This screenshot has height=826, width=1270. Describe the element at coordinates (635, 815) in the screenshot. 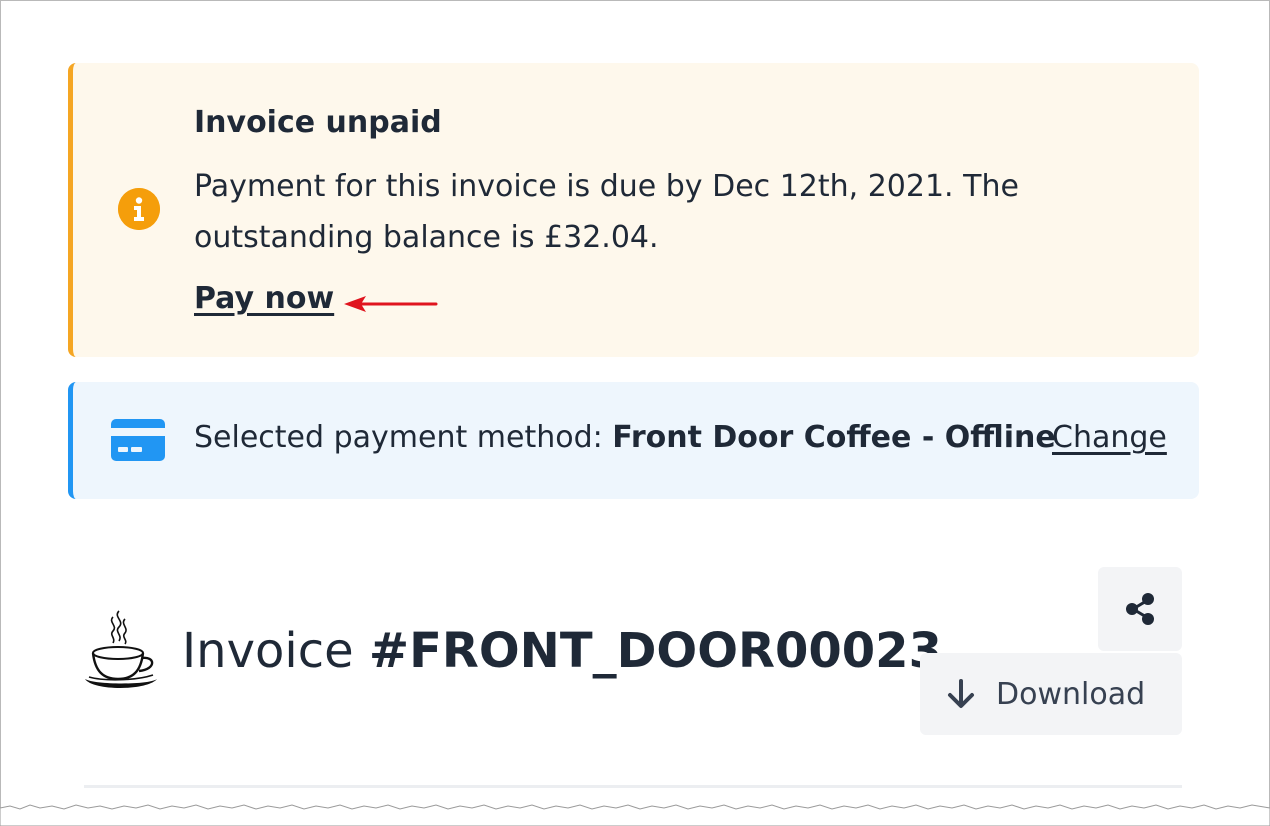

I see `torn-edge-decoration` at that location.